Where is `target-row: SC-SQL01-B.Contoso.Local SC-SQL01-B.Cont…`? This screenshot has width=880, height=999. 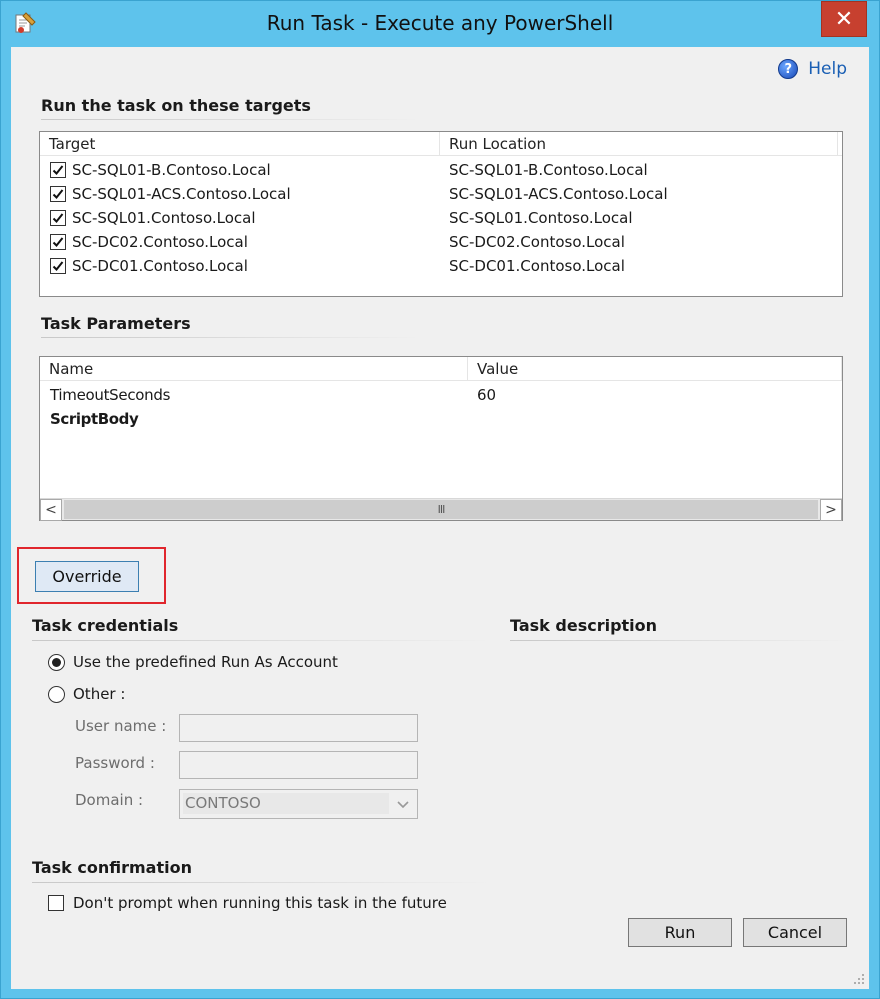 target-row: SC-SQL01-B.Contoso.Local SC-SQL01-B.Cont… is located at coordinates (441, 170).